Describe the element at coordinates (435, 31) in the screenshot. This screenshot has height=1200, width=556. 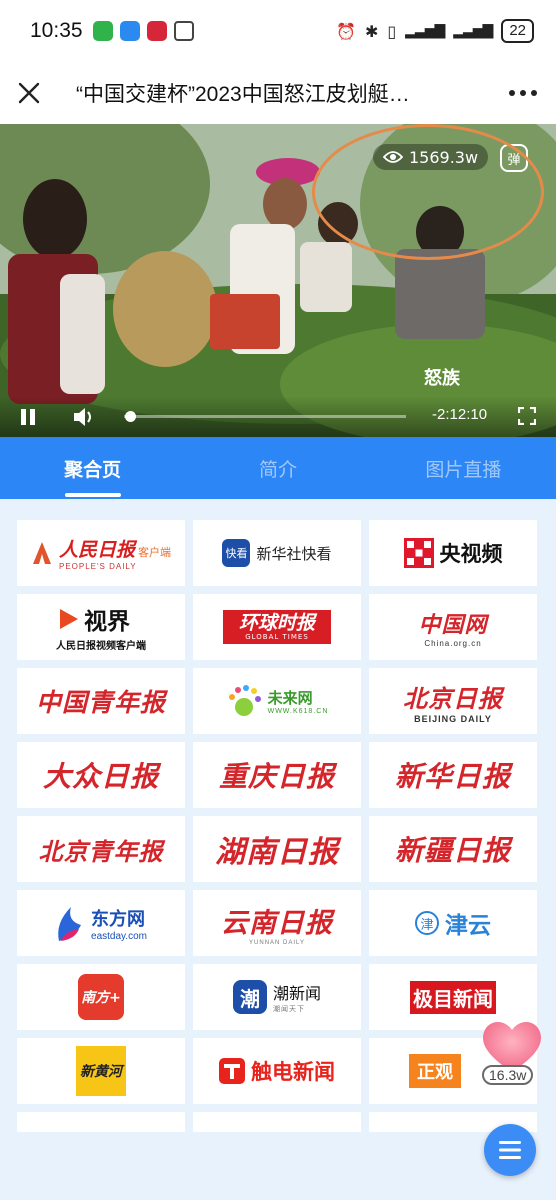
I see `status-right: ⏰ ✱ ▯ ▂▃▅▇ ▂▃▅▇ 22` at that location.